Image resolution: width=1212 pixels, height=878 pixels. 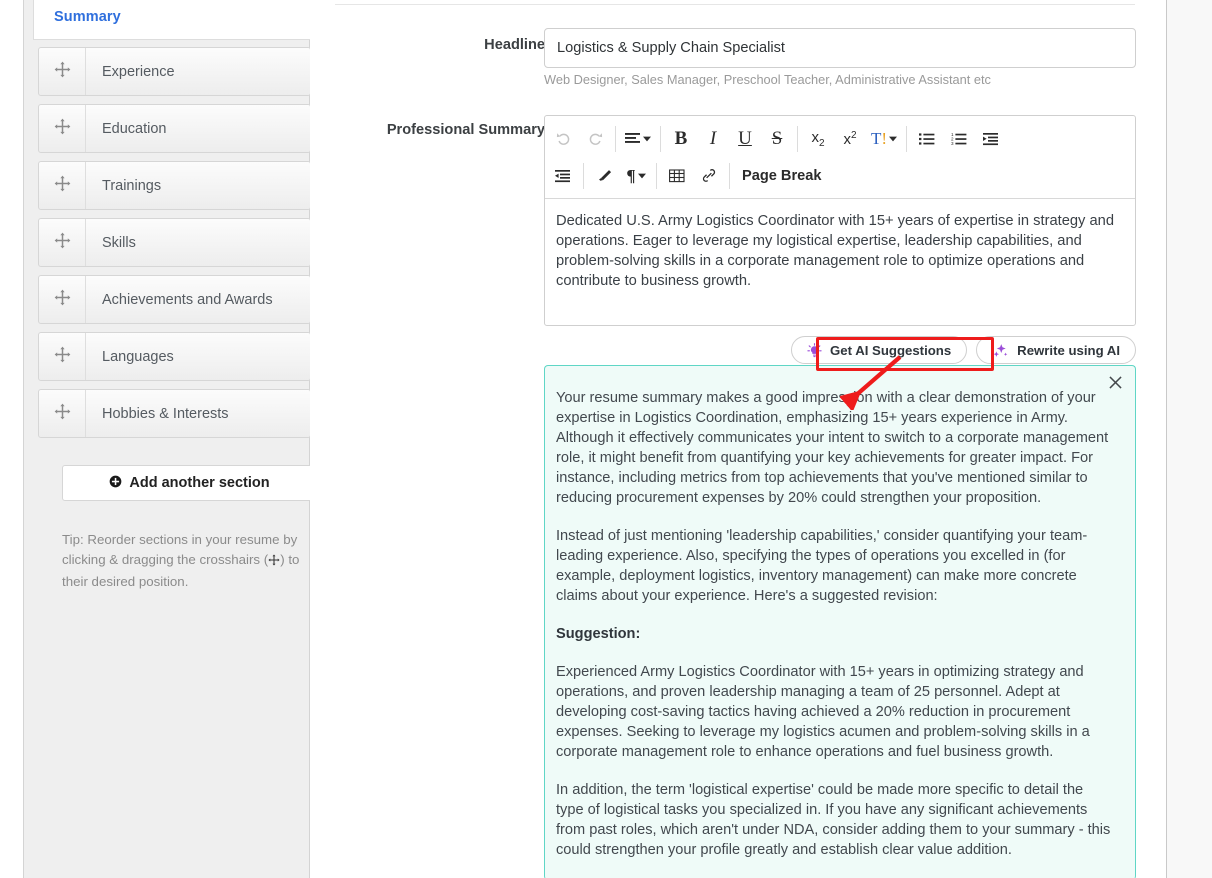 What do you see at coordinates (174, 128) in the screenshot?
I see `section-item: Education` at bounding box center [174, 128].